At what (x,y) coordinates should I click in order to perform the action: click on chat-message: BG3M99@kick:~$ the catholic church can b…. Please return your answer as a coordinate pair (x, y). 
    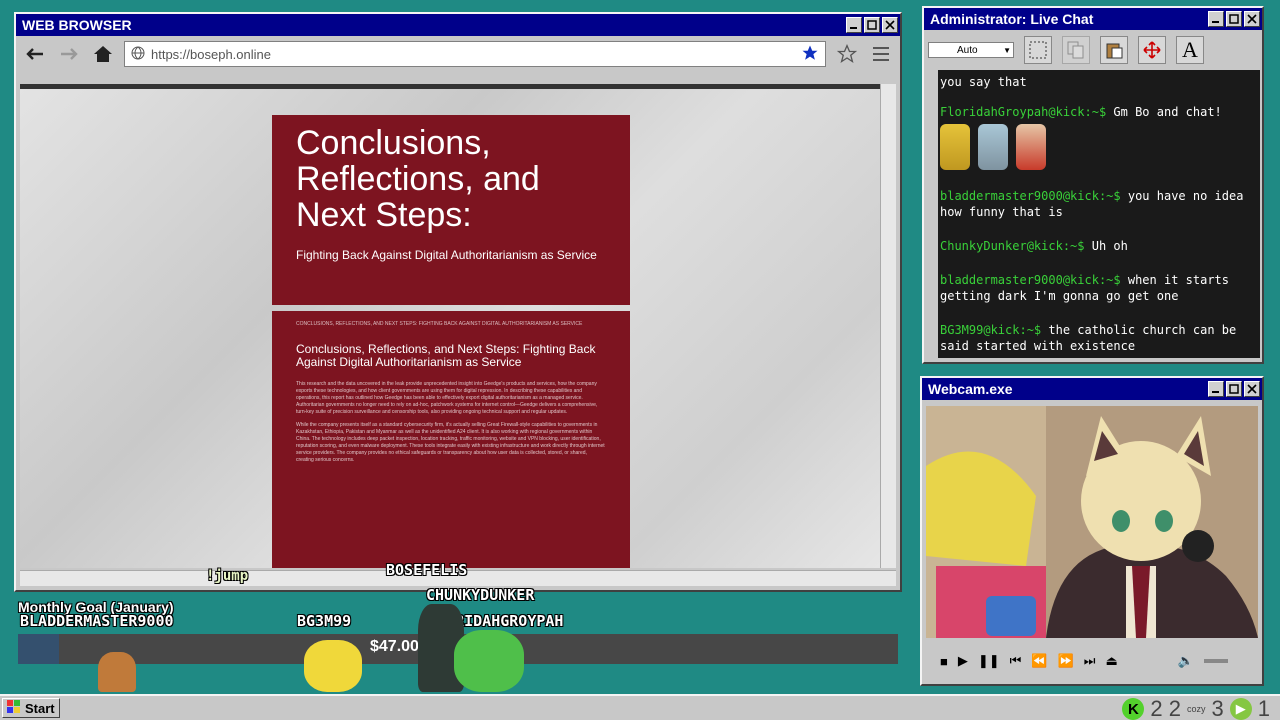
    Looking at the image, I should click on (1099, 338).